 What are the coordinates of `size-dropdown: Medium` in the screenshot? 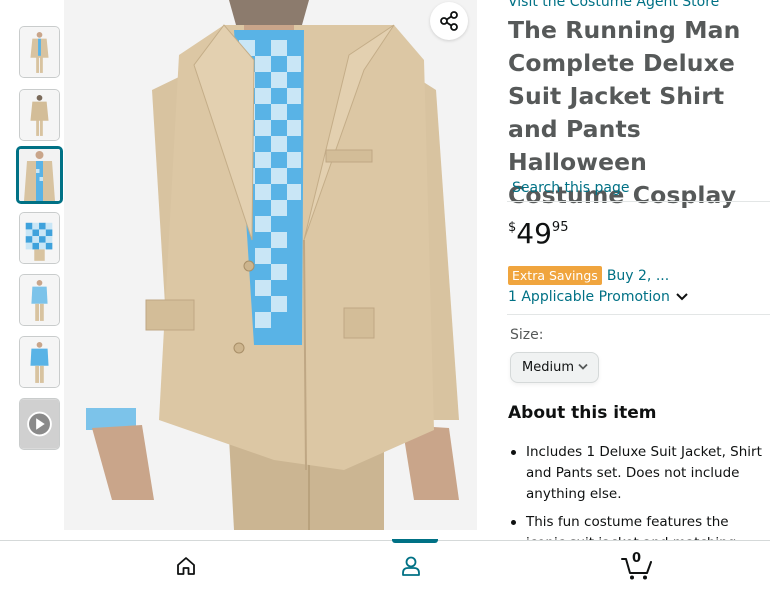 It's located at (554, 367).